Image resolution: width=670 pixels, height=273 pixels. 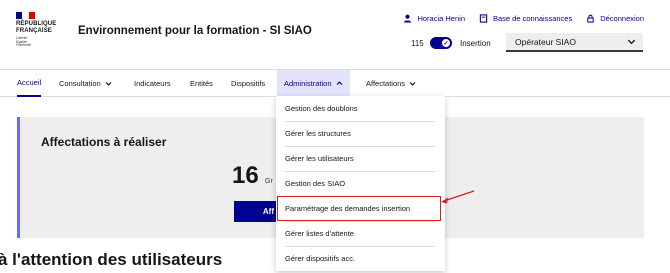 I want to click on flag-icon, so click(x=25, y=15).